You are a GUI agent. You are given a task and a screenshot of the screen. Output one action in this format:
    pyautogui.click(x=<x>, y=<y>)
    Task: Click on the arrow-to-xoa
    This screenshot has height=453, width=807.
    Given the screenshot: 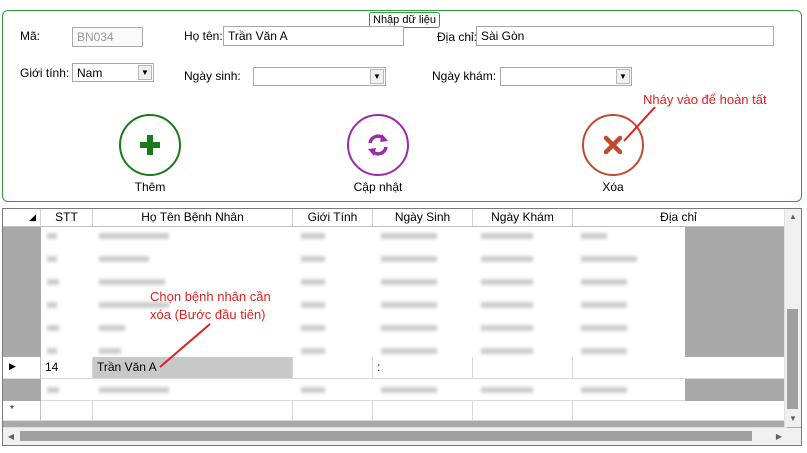 What is the action you would take?
    pyautogui.click(x=639, y=124)
    